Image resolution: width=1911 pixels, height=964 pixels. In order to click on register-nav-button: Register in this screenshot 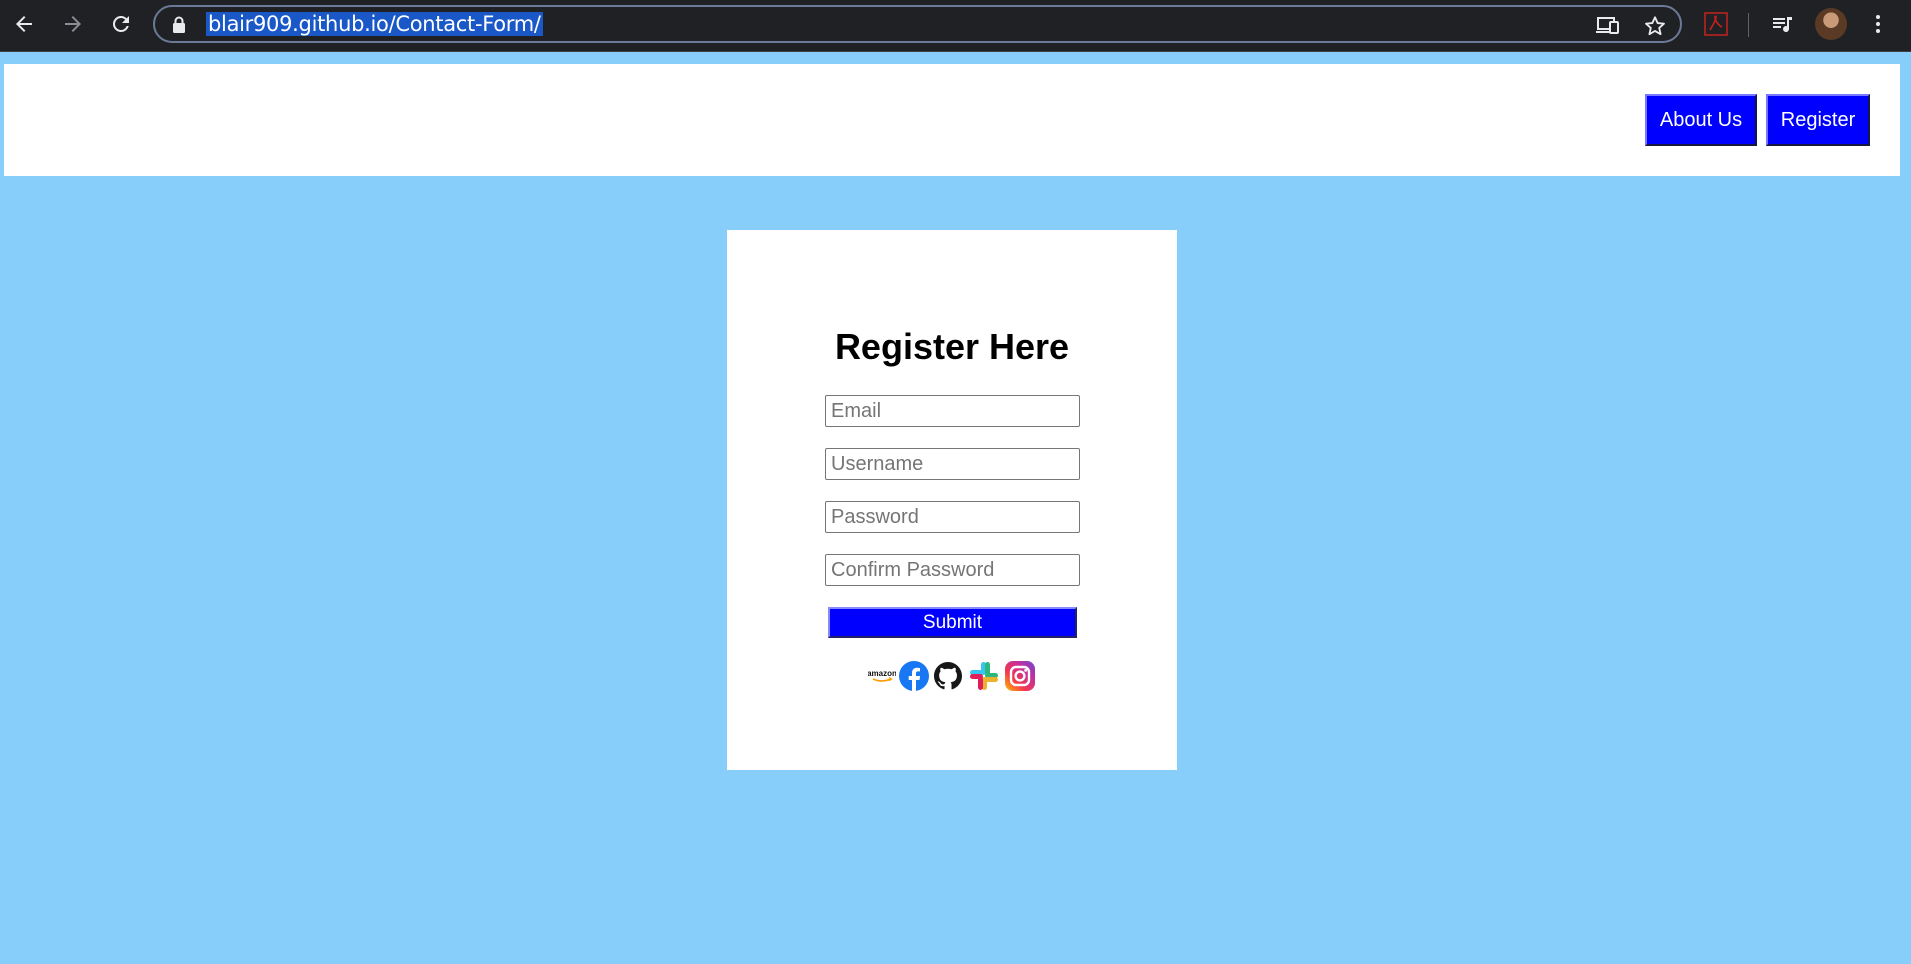, I will do `click(1818, 120)`.